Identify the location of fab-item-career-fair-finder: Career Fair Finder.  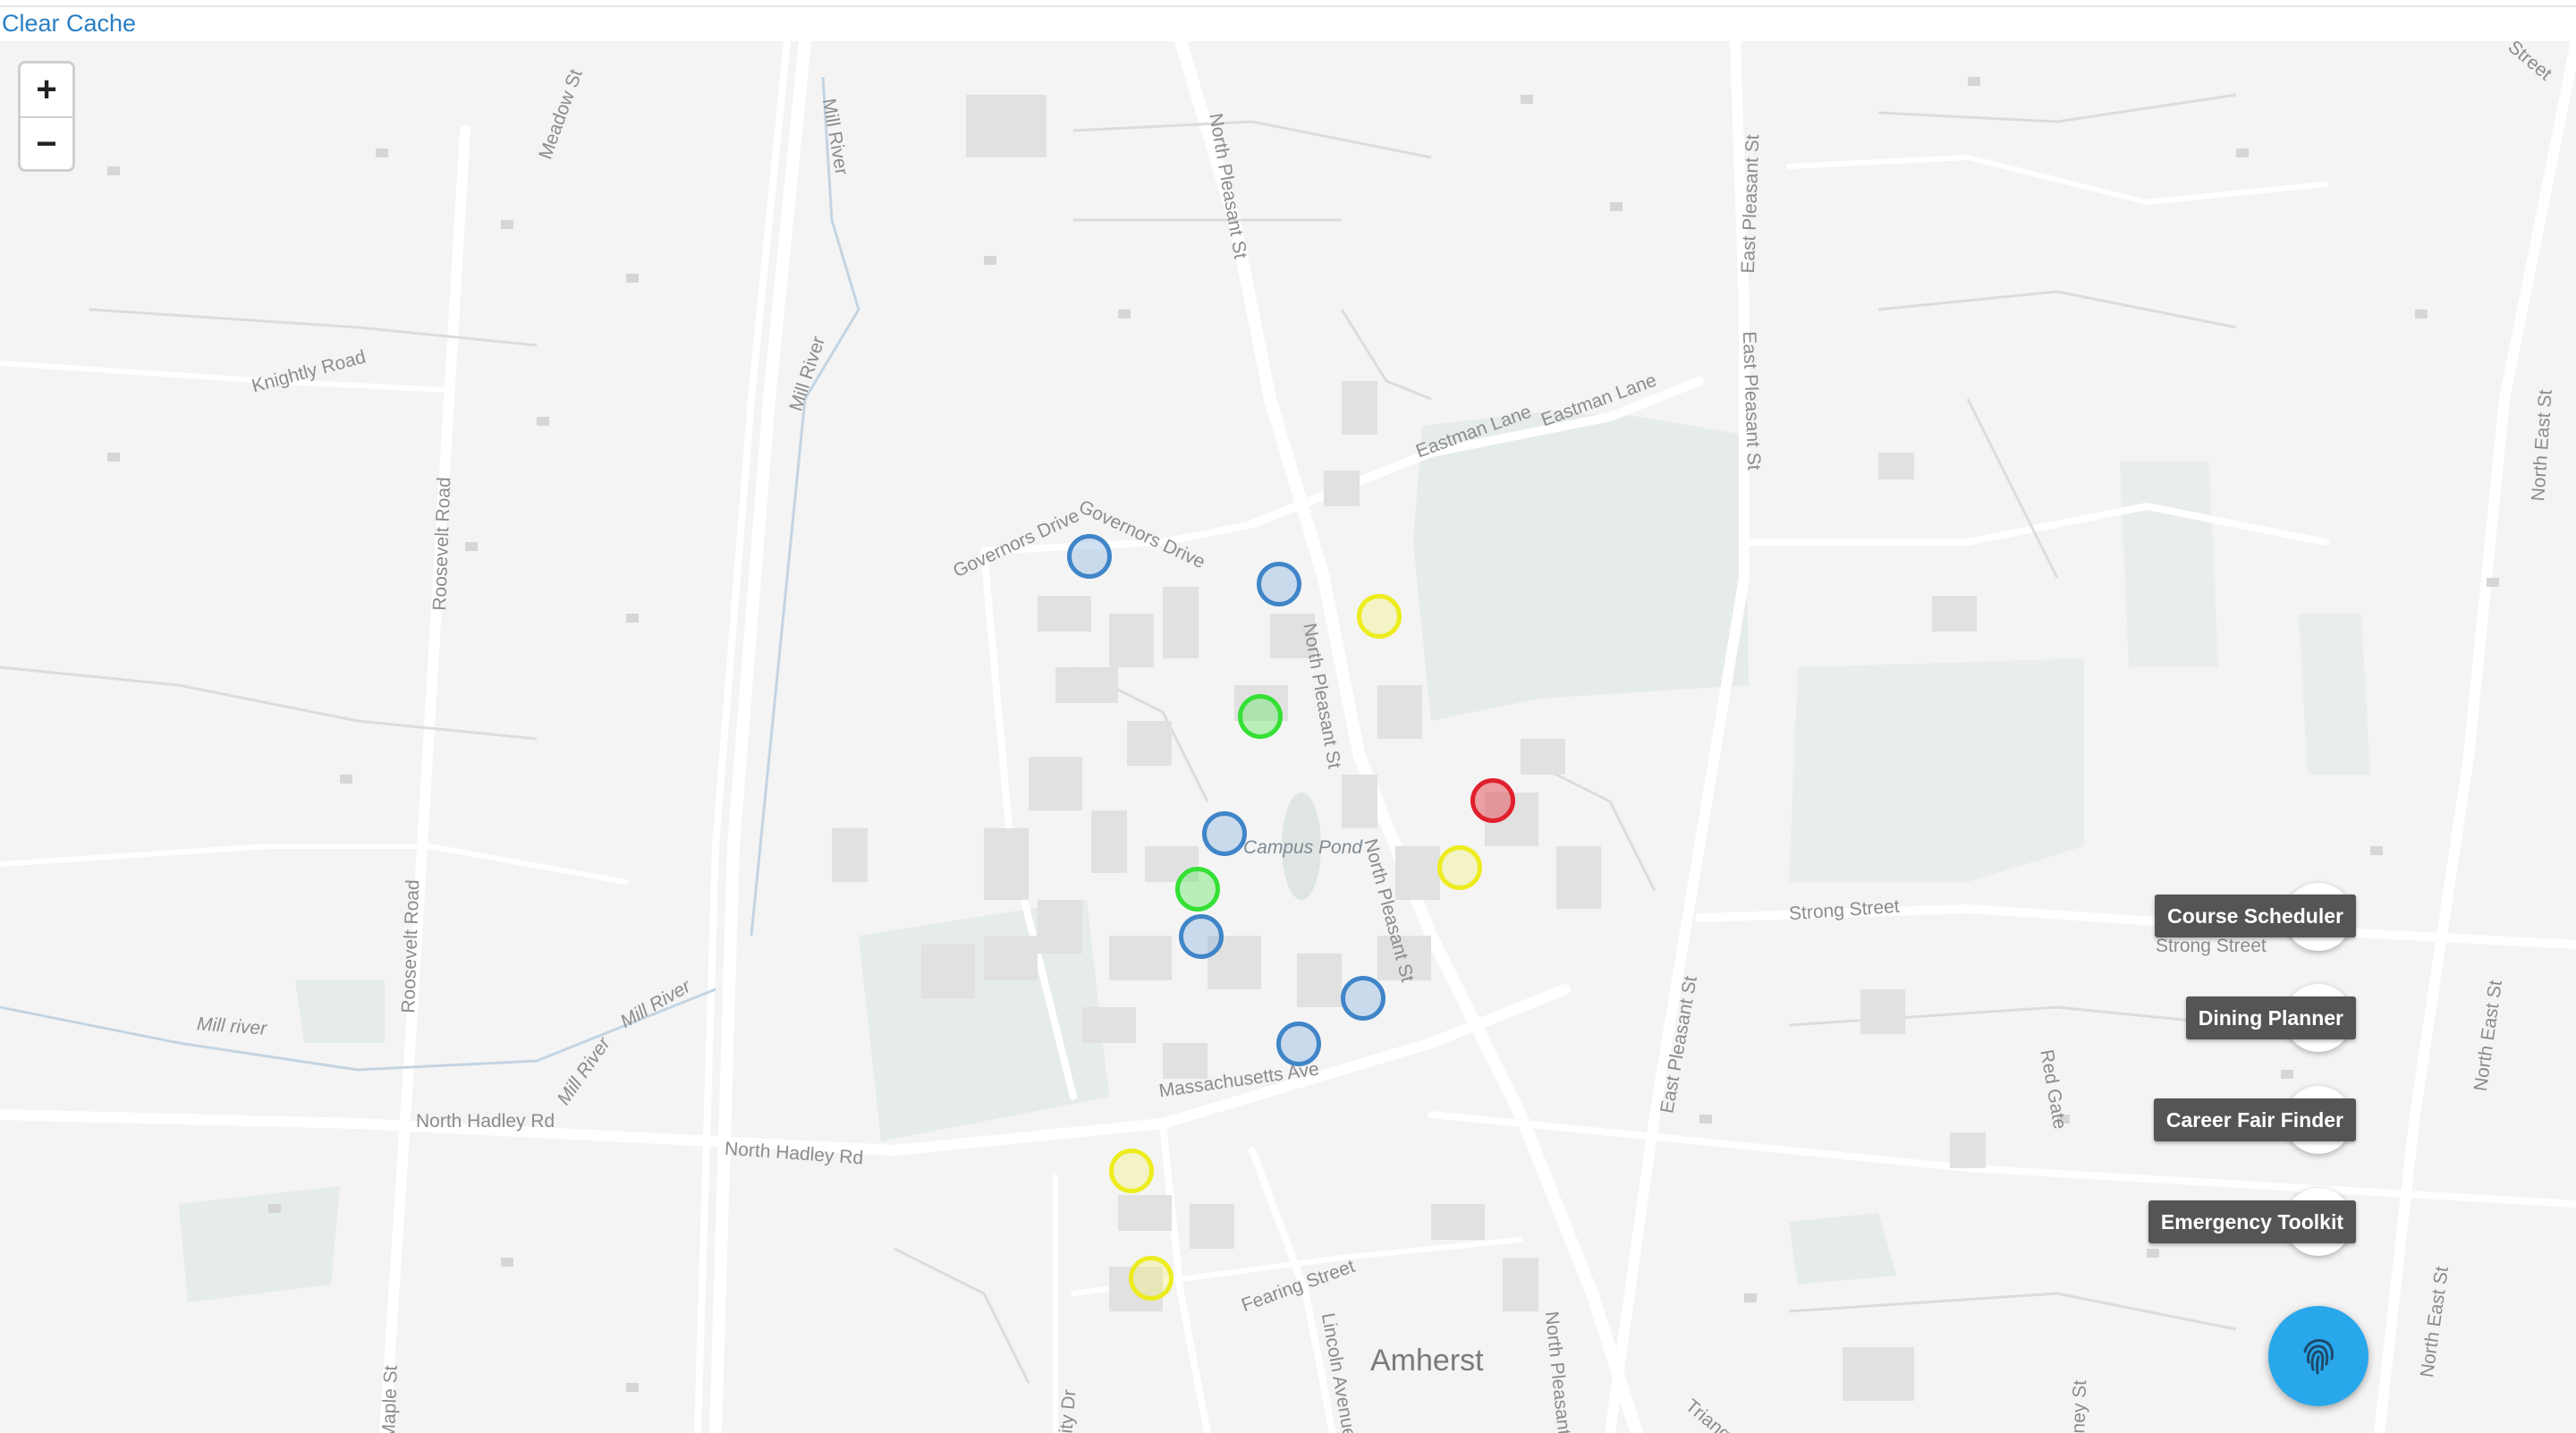
(2254, 1119).